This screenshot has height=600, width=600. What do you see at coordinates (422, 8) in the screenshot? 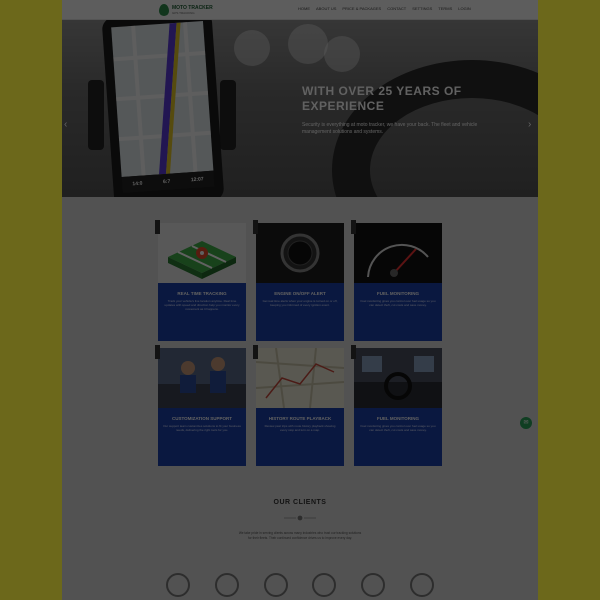
I see `nav-settings: SETTINGS` at bounding box center [422, 8].